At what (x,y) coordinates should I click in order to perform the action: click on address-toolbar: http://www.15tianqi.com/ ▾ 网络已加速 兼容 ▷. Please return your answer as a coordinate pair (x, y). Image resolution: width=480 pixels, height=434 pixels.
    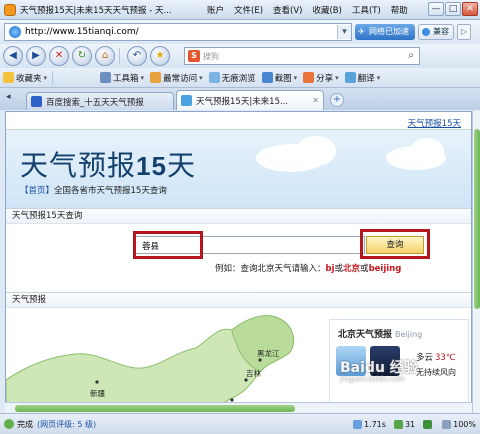
    Looking at the image, I should click on (240, 32).